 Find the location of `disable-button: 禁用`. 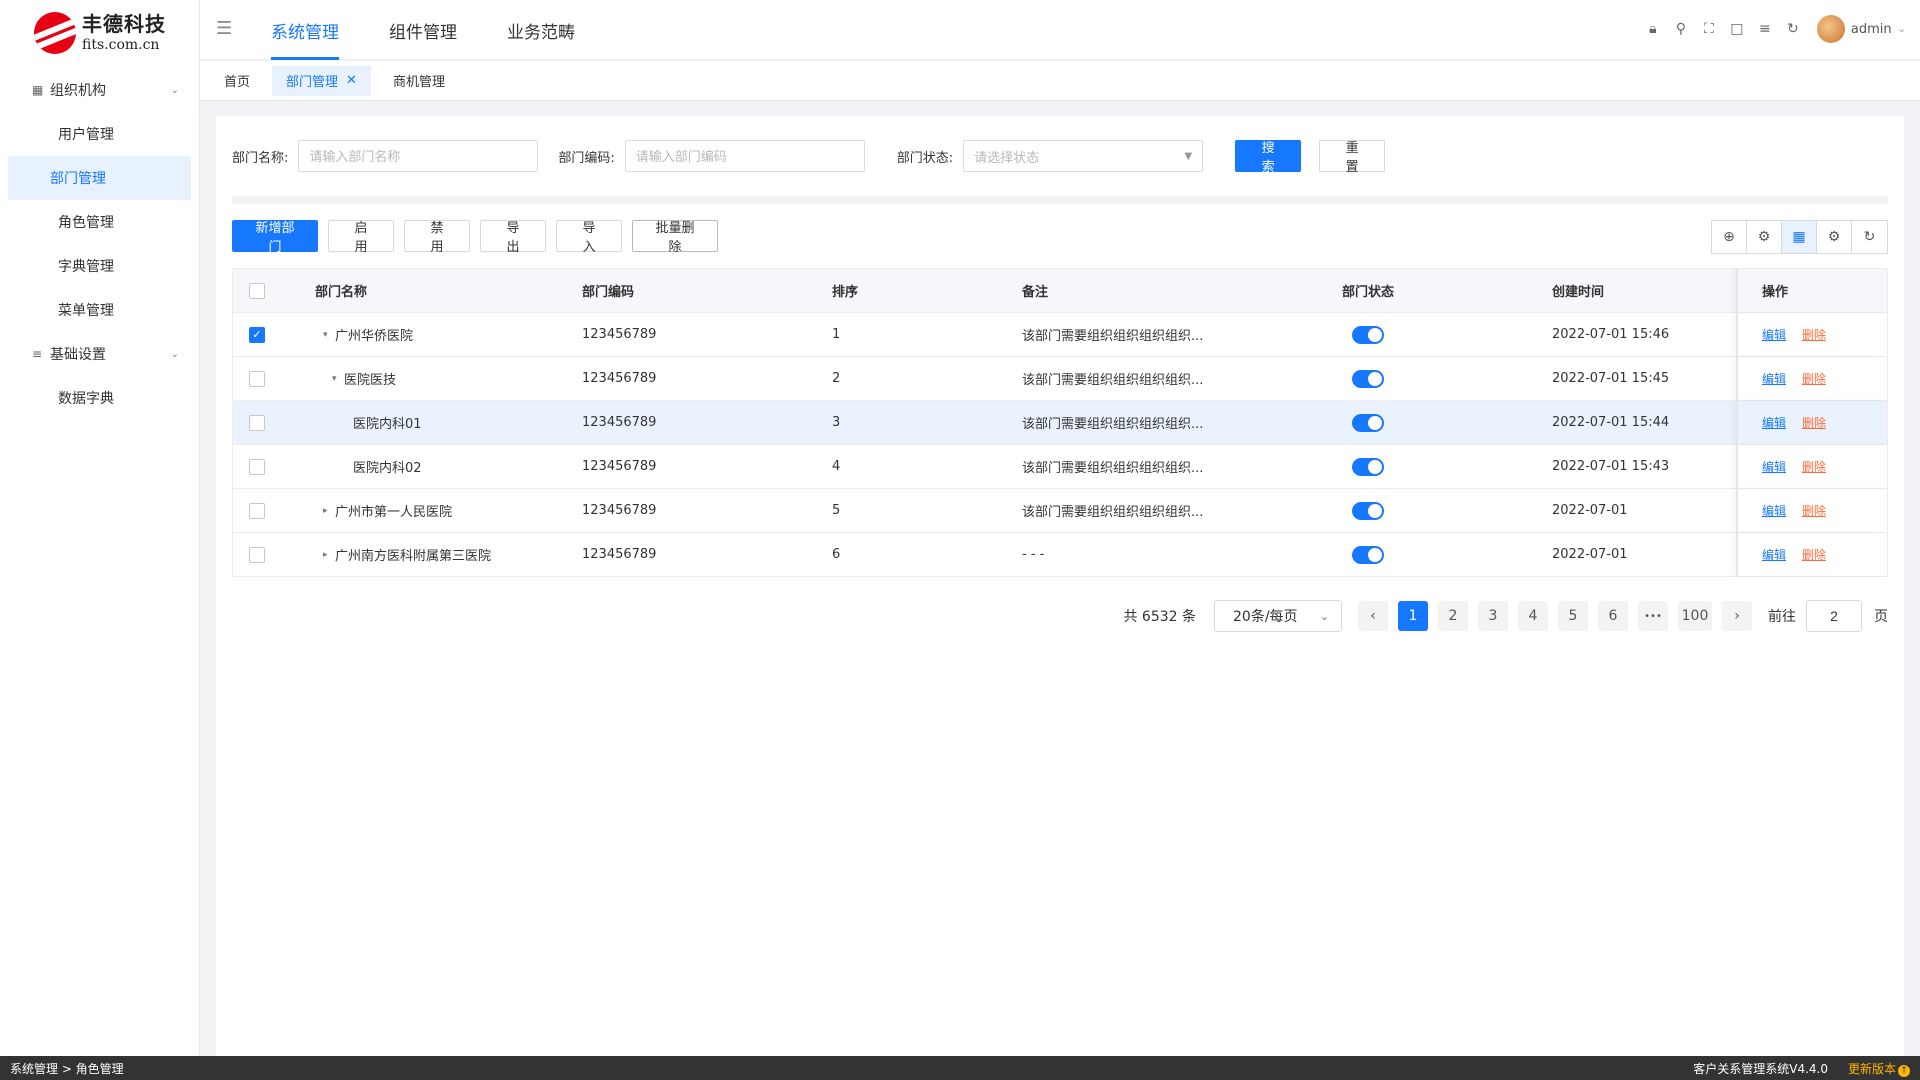

disable-button: 禁用 is located at coordinates (437, 237).